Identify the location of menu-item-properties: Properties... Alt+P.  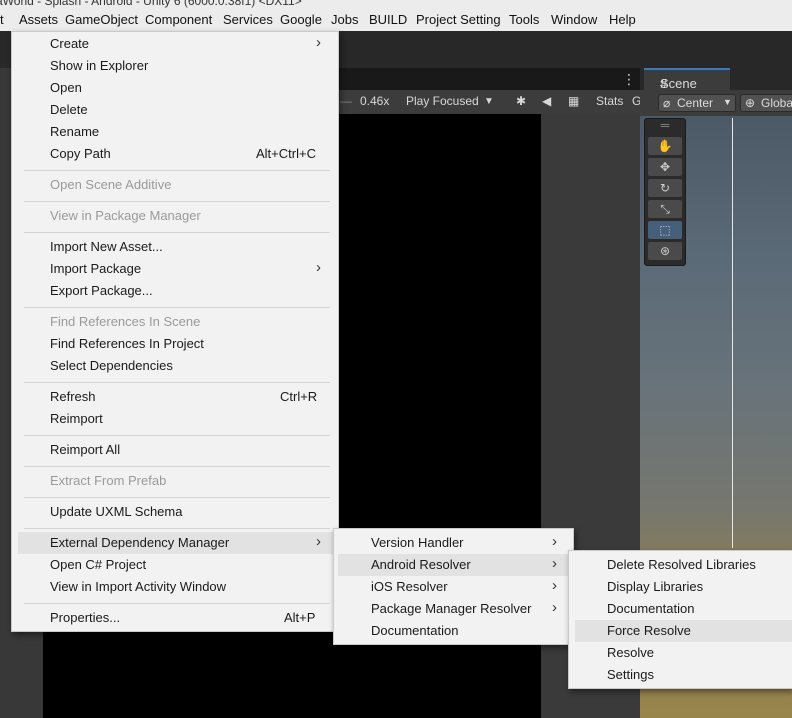
(176, 618).